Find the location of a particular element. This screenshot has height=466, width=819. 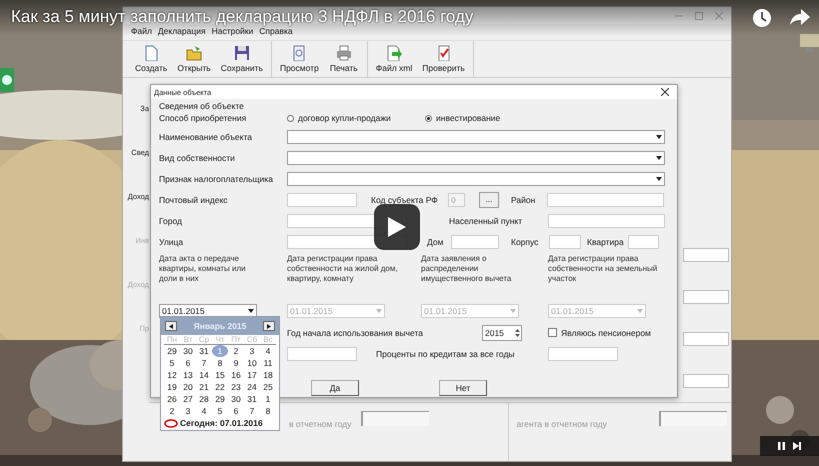

toolbar-button: Просмотр is located at coordinates (299, 59).